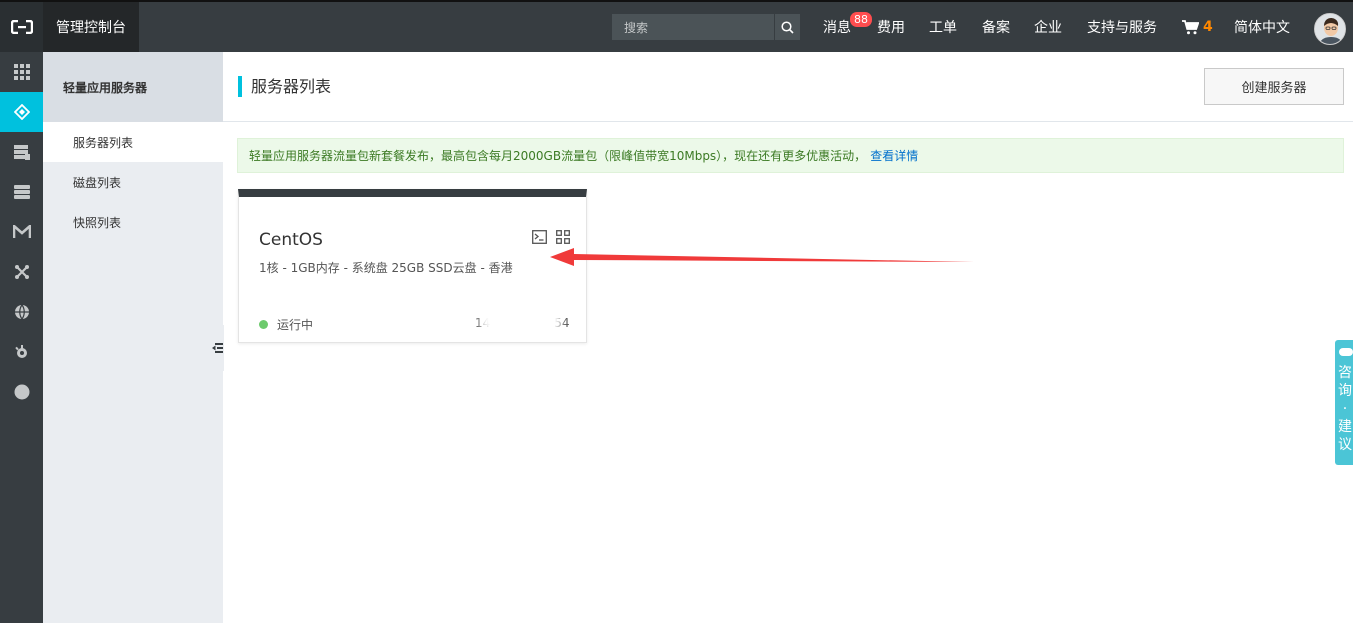 This screenshot has width=1353, height=623. I want to click on lighthouse-icon, so click(21, 112).